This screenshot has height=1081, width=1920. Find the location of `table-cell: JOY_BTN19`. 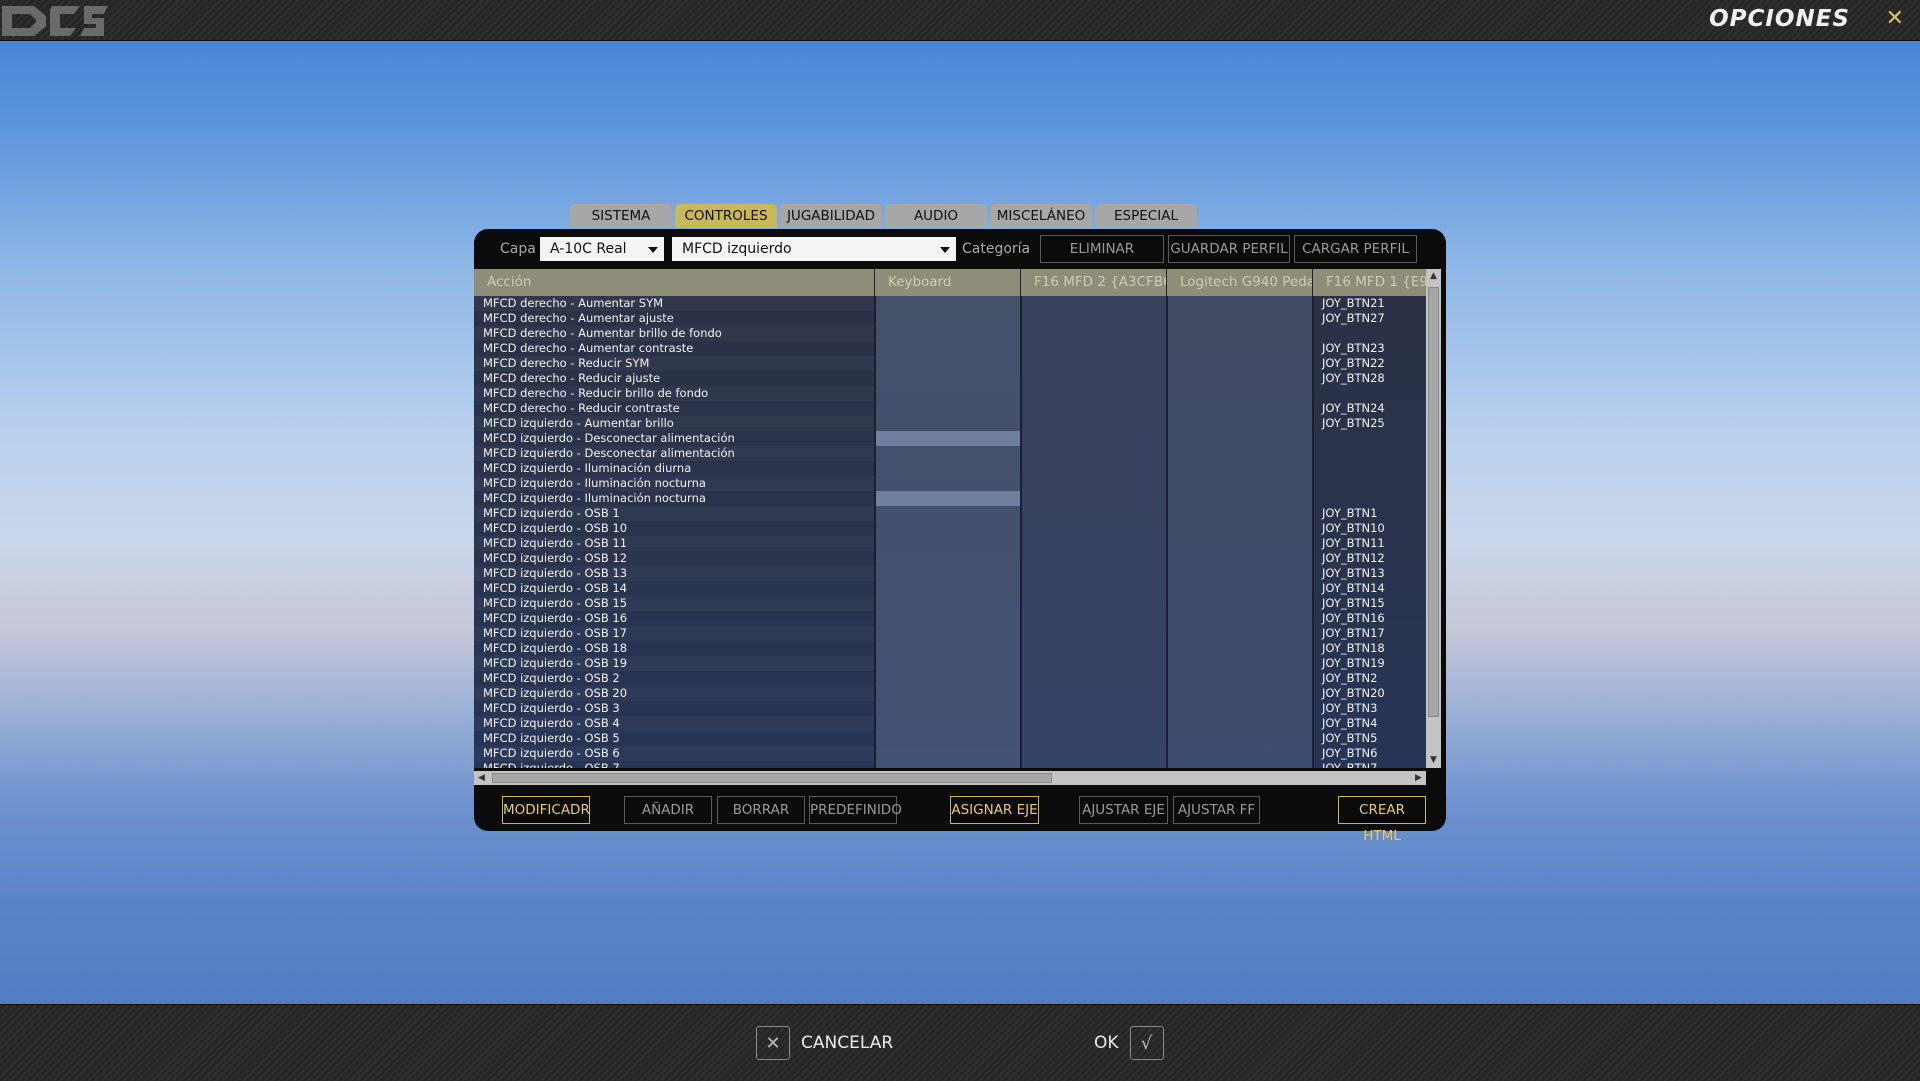

table-cell: JOY_BTN19 is located at coordinates (1369, 663).